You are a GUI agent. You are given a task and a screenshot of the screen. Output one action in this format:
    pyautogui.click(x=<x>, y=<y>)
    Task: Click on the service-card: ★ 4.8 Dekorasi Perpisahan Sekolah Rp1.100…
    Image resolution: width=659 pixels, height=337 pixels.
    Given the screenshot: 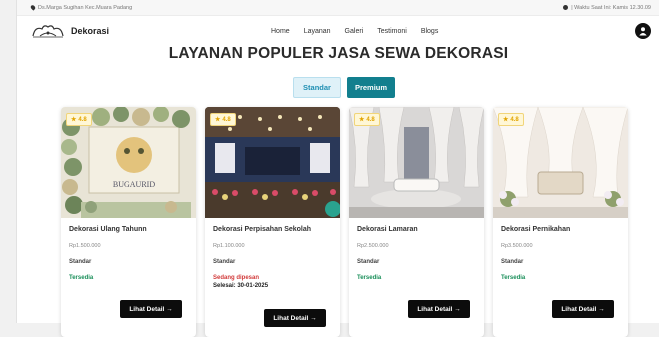 What is the action you would take?
    pyautogui.click(x=272, y=222)
    